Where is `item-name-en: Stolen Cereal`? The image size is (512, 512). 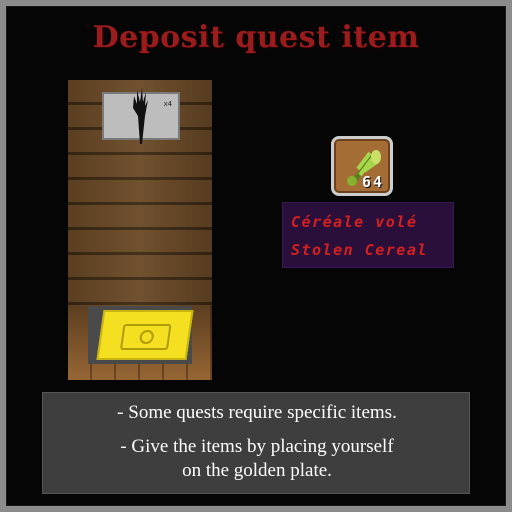 item-name-en: Stolen Cereal is located at coordinates (359, 250).